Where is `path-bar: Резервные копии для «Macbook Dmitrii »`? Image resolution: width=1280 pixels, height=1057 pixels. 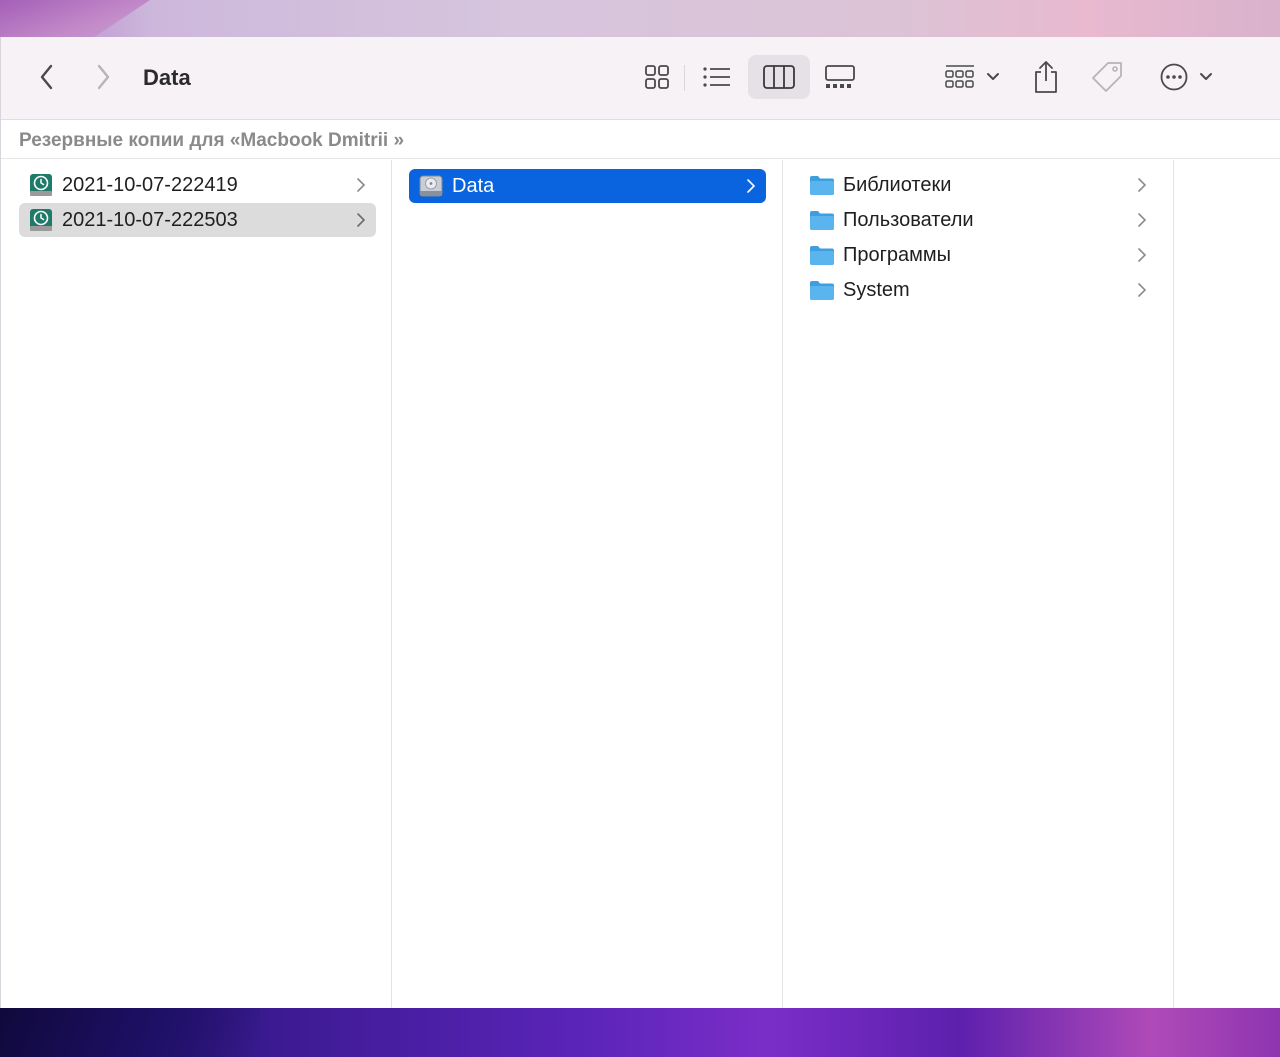
path-bar: Резервные копии для «Macbook Dmitrii » is located at coordinates (640, 140).